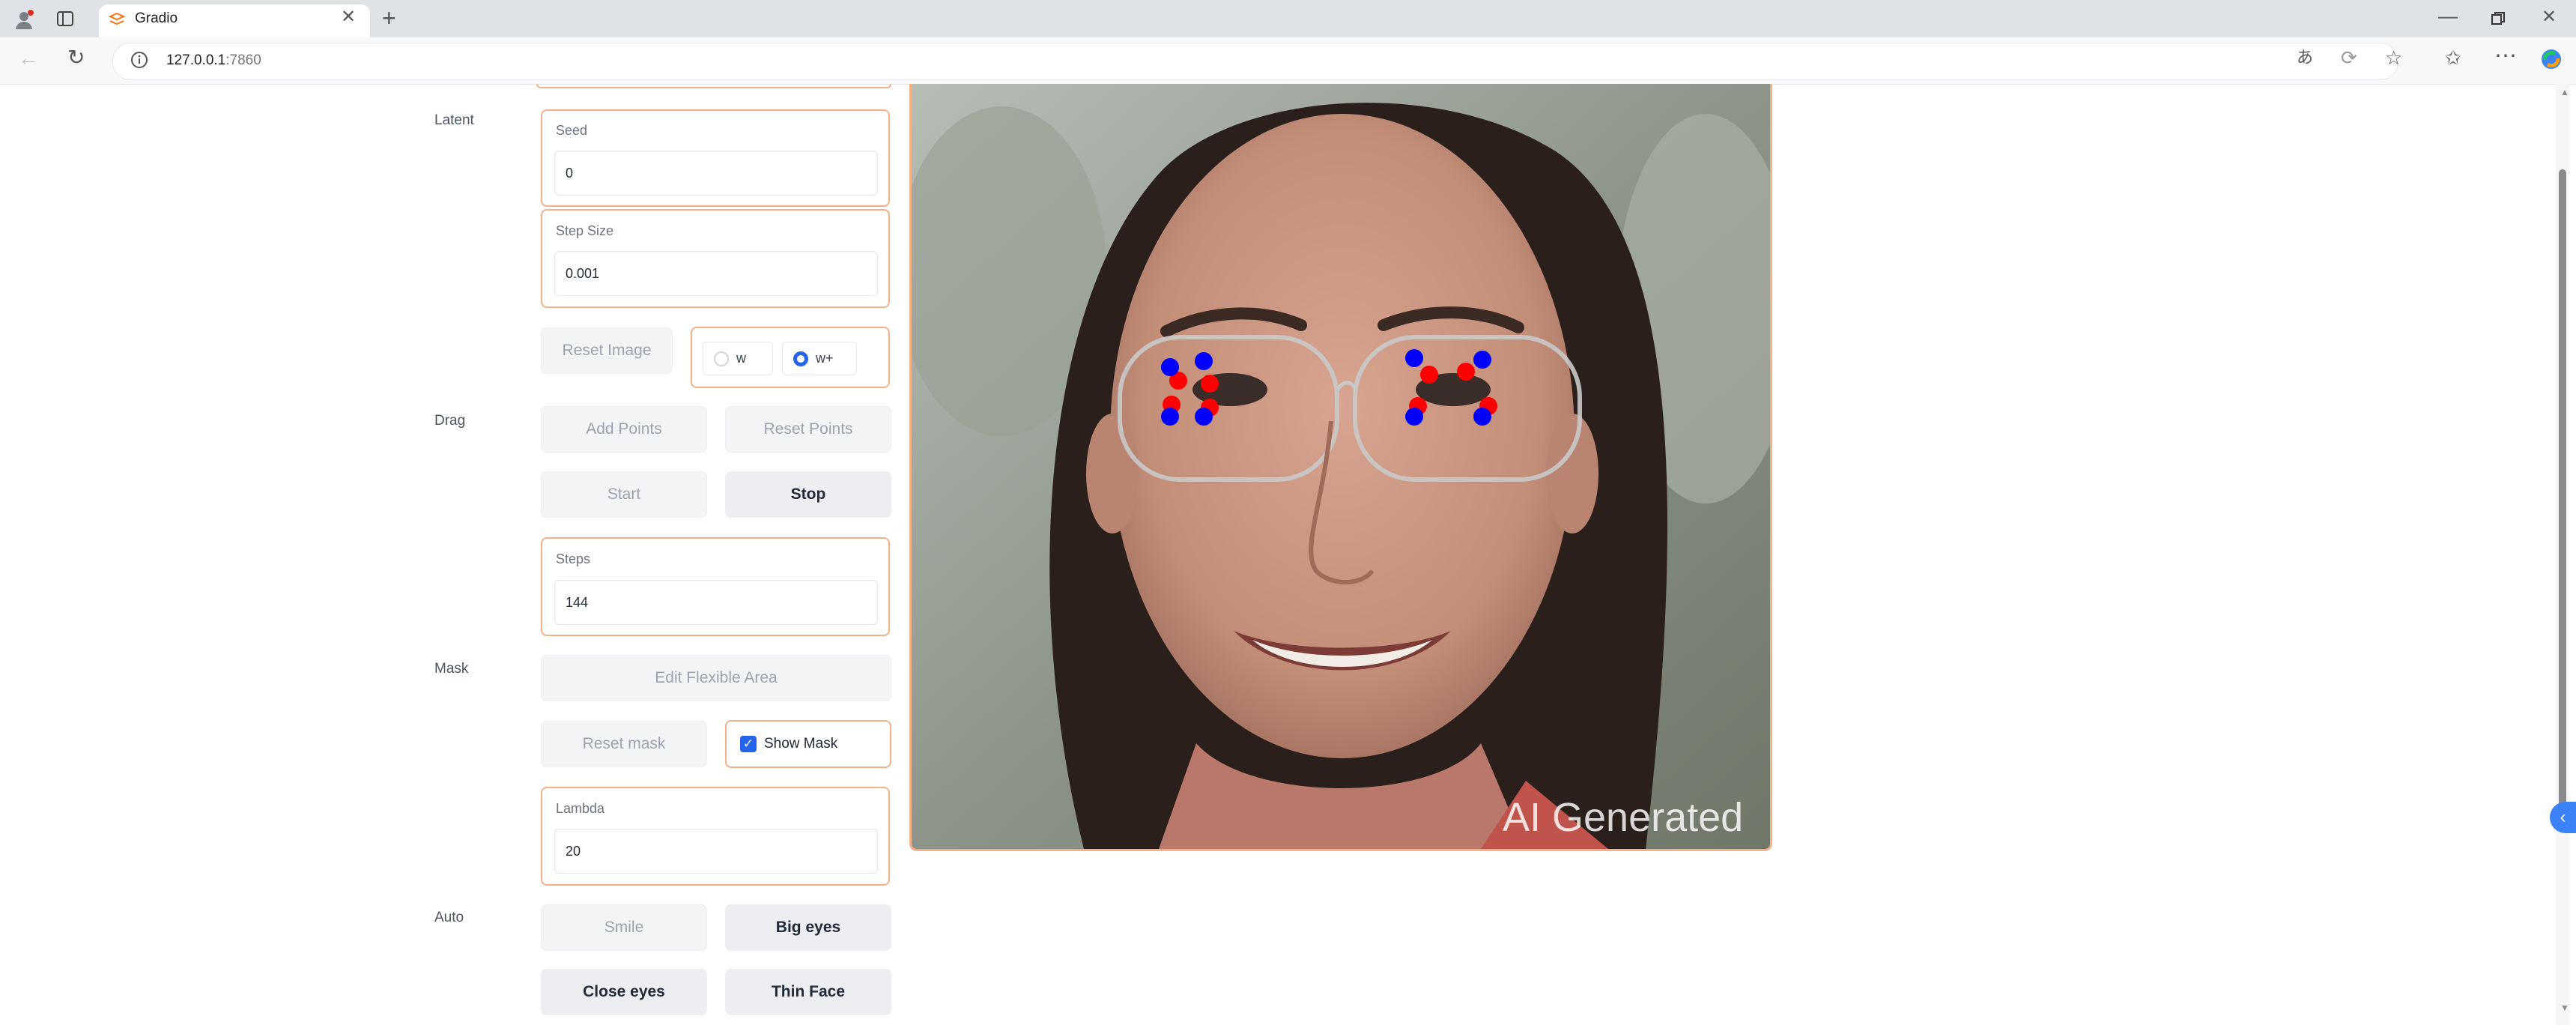 Image resolution: width=2576 pixels, height=1025 pixels. Describe the element at coordinates (156, 18) in the screenshot. I see `tab-title: Gradio` at that location.